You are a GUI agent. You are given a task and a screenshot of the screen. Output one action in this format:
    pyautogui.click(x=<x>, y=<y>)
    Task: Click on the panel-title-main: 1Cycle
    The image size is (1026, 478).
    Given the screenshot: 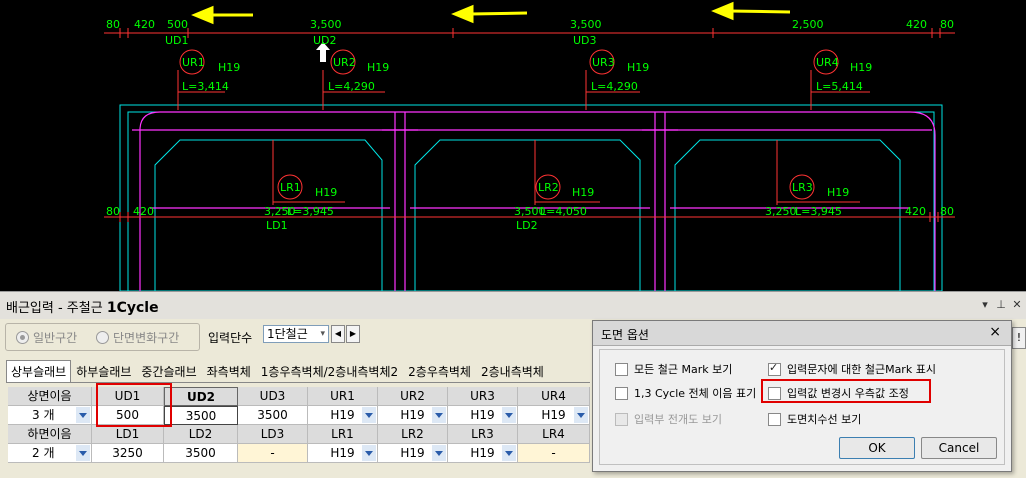 What is the action you would take?
    pyautogui.click(x=132, y=308)
    